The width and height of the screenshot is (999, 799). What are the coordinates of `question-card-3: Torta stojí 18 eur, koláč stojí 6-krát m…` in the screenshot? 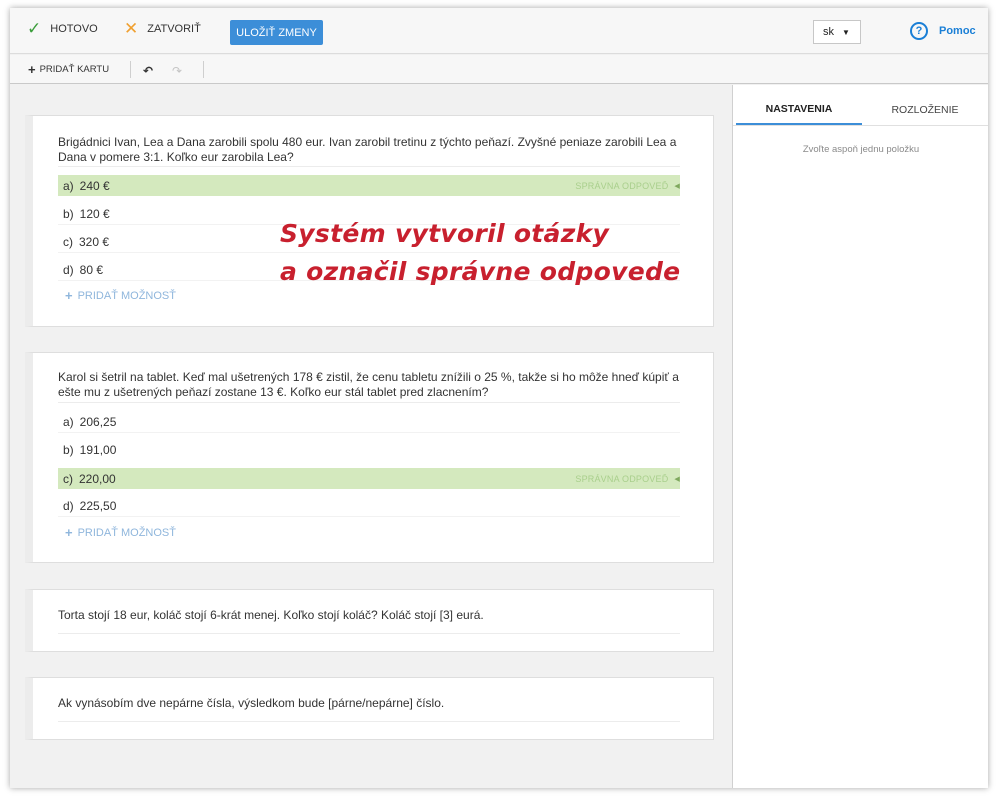 It's located at (369, 620).